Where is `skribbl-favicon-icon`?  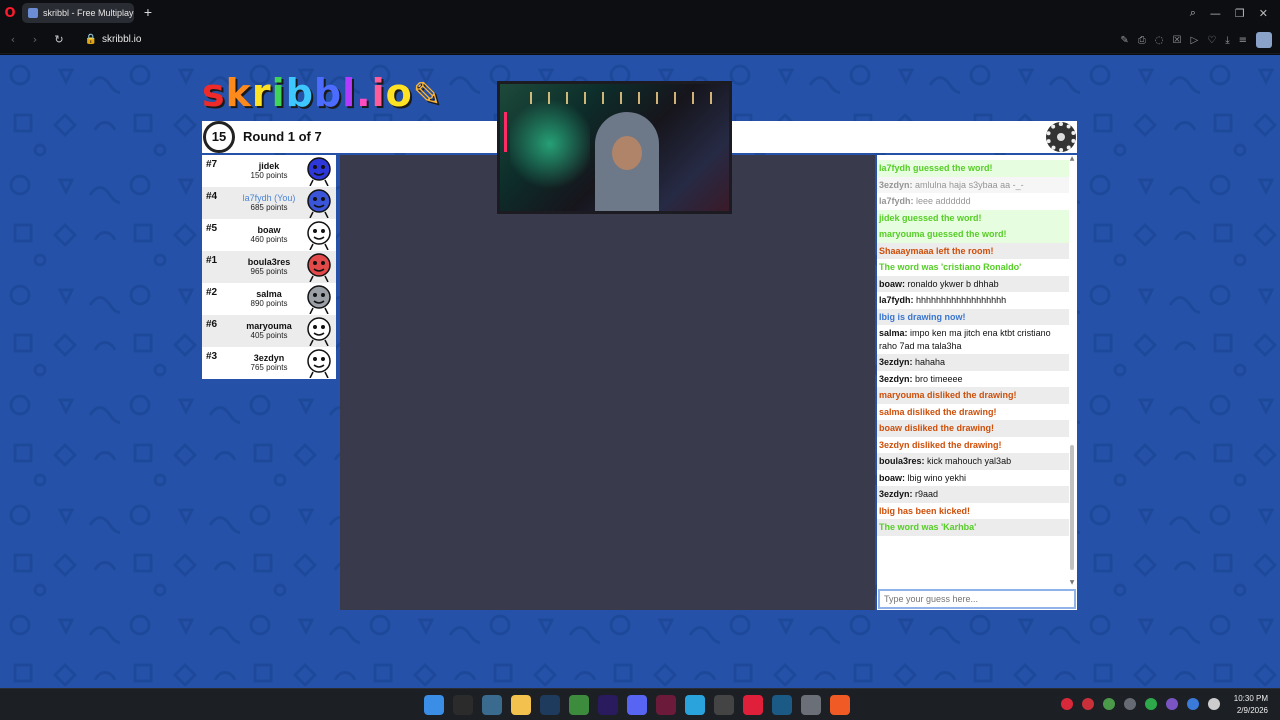 skribbl-favicon-icon is located at coordinates (33, 13).